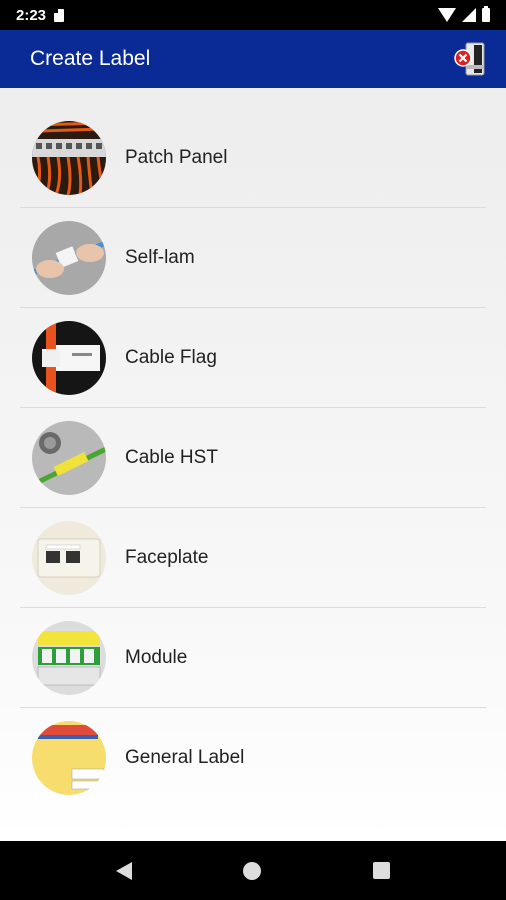 The width and height of the screenshot is (506, 900). What do you see at coordinates (167, 557) in the screenshot?
I see `list-item-label: Faceplate` at bounding box center [167, 557].